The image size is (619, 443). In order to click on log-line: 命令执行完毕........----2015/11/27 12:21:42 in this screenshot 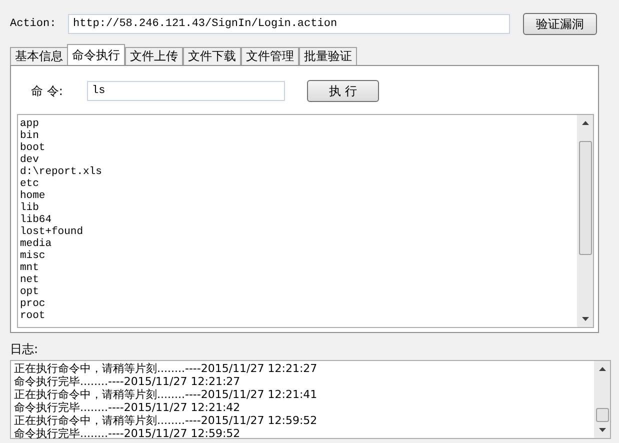, I will do `click(128, 407)`.